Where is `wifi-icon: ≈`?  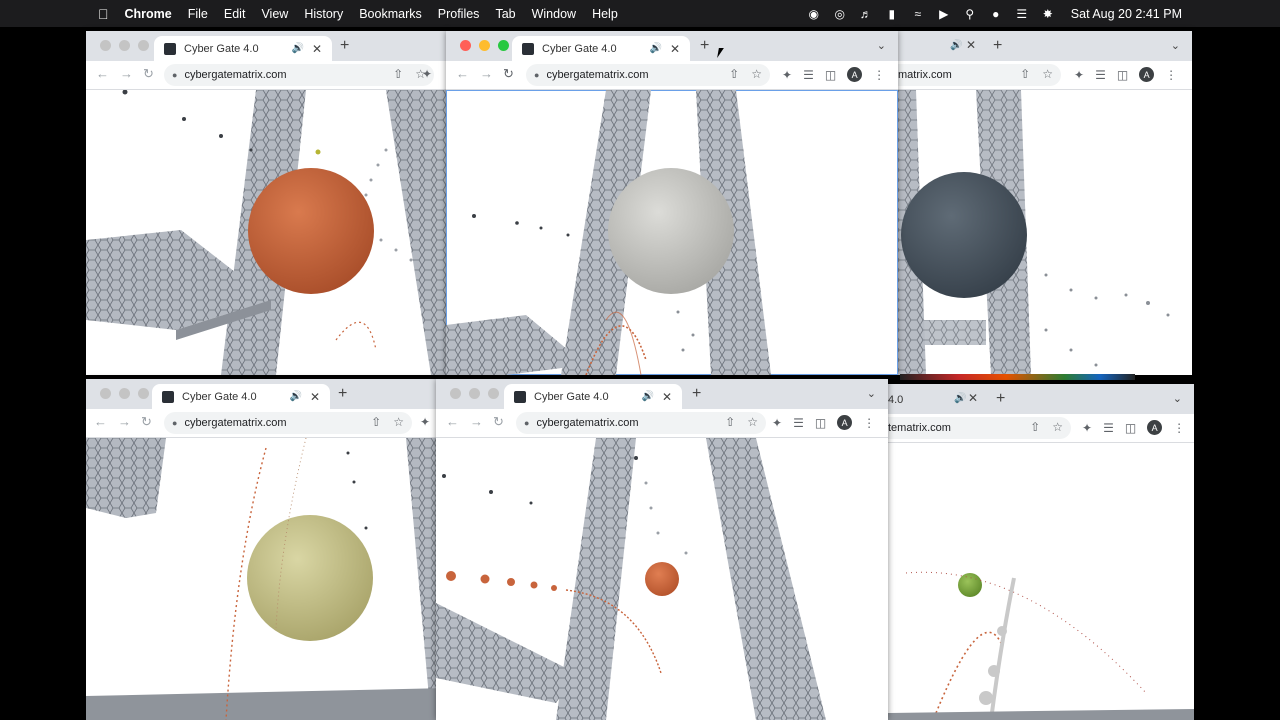 wifi-icon: ≈ is located at coordinates (918, 14).